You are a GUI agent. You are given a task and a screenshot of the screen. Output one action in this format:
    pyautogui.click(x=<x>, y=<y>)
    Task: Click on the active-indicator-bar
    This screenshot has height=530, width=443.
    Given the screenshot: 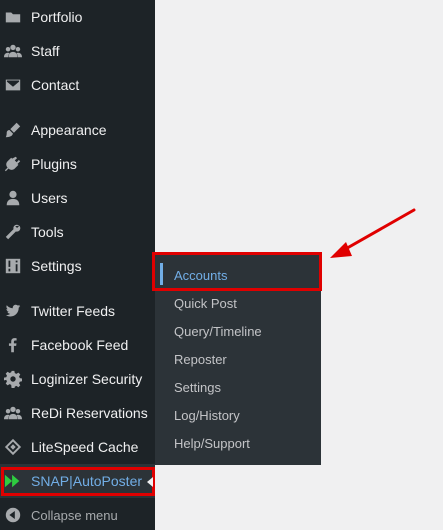 What is the action you would take?
    pyautogui.click(x=161, y=274)
    